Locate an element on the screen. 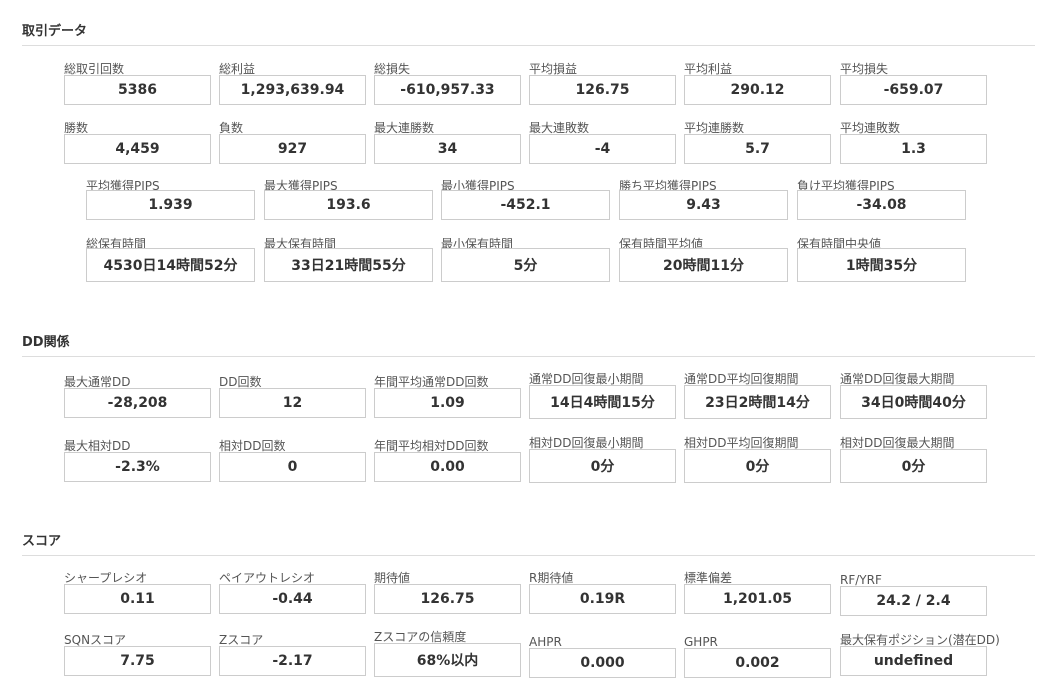 The image size is (1042, 698). stat-label: 総損失 is located at coordinates (392, 69).